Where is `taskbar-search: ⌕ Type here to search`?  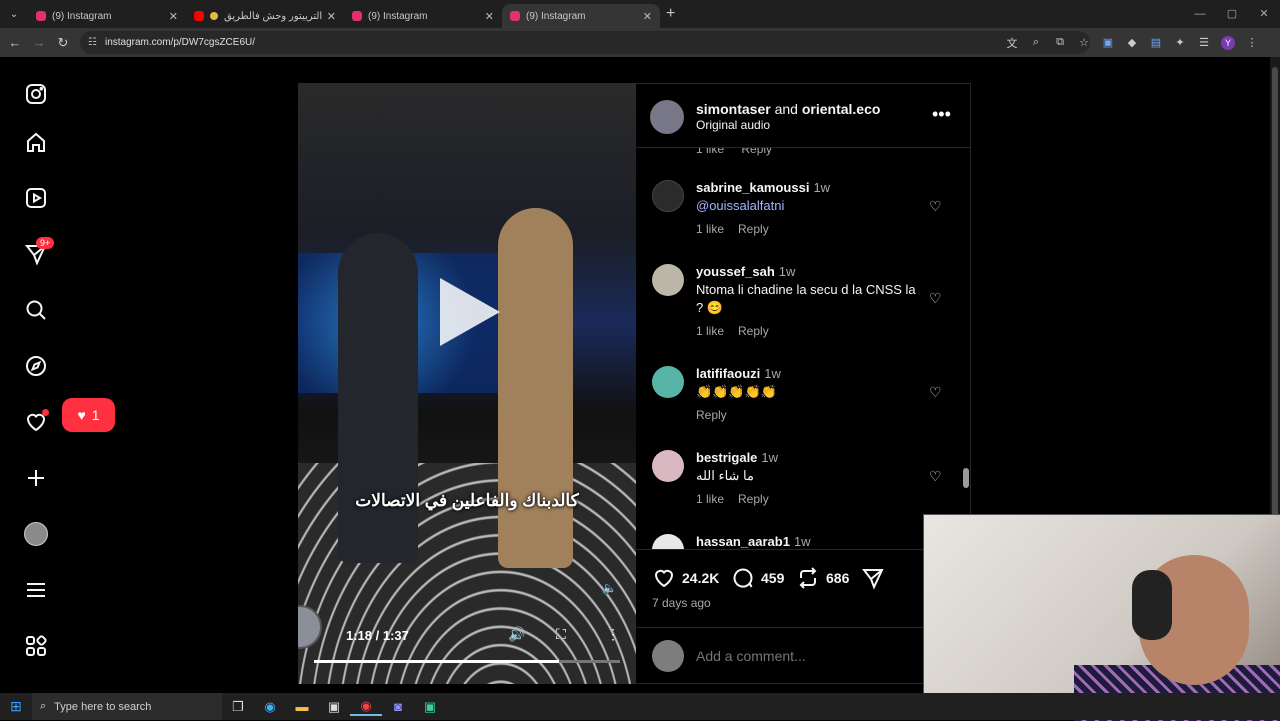
taskbar-search: ⌕ Type here to search is located at coordinates (127, 706).